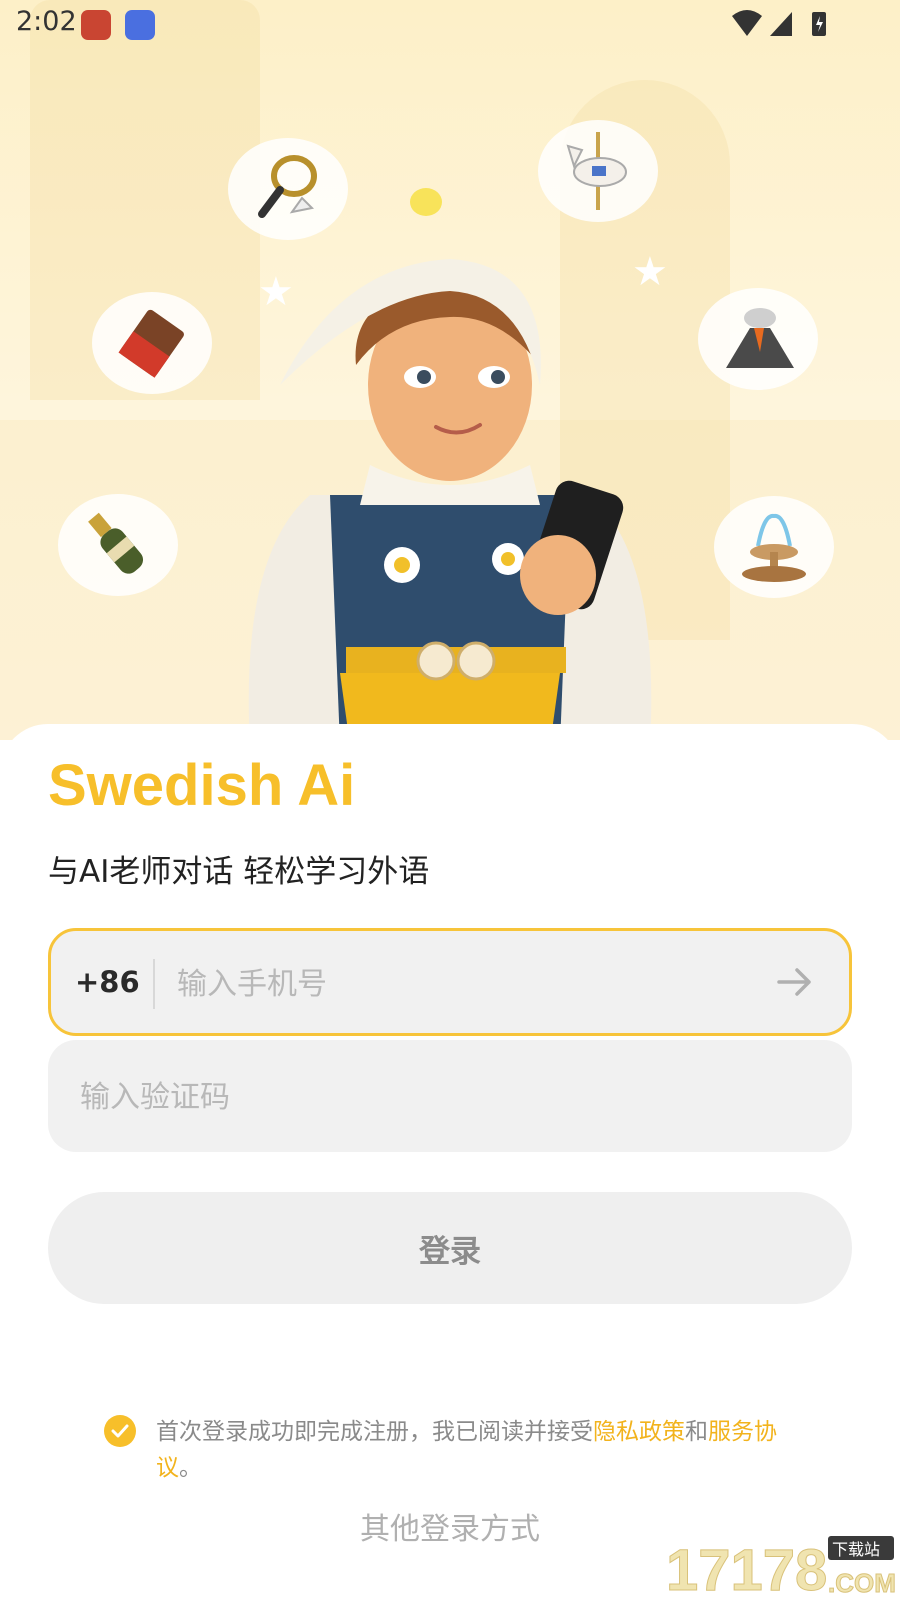  Describe the element at coordinates (862, 1583) in the screenshot. I see `watermark-domain: .COM` at that location.